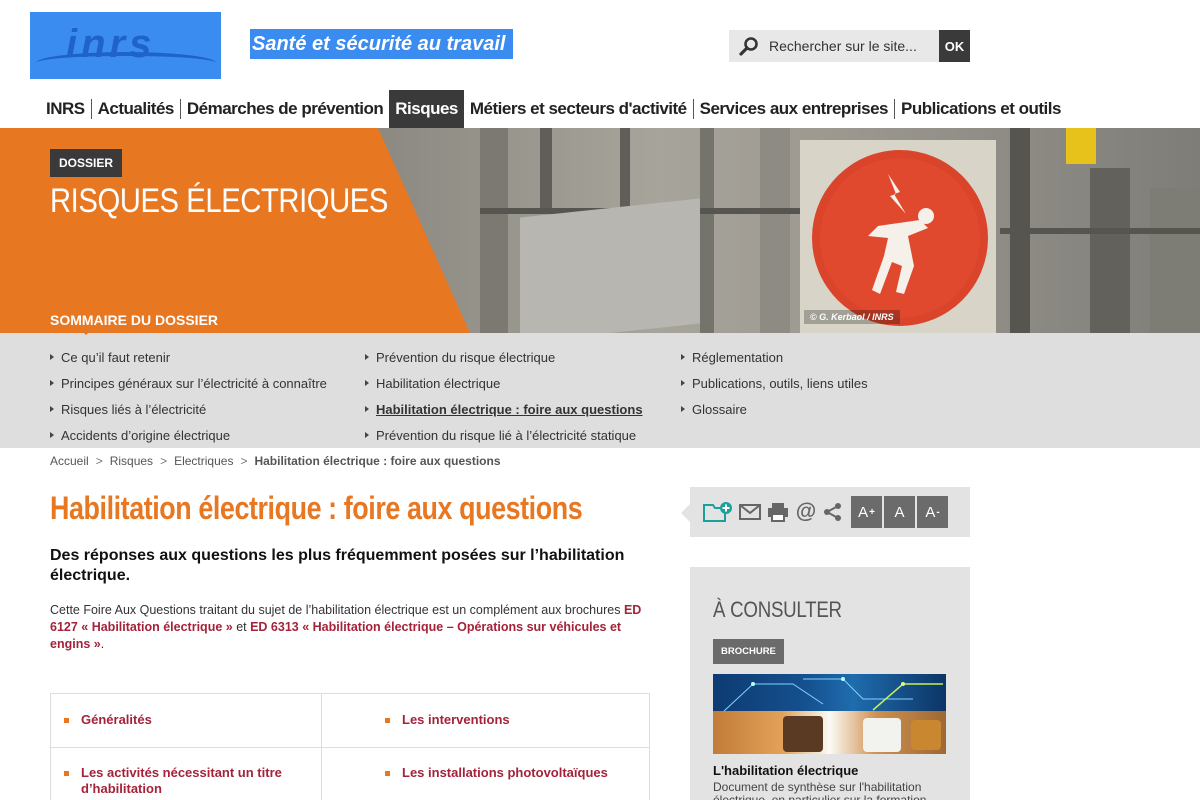  I want to click on nav-item-publications: Publications et outils, so click(981, 109).